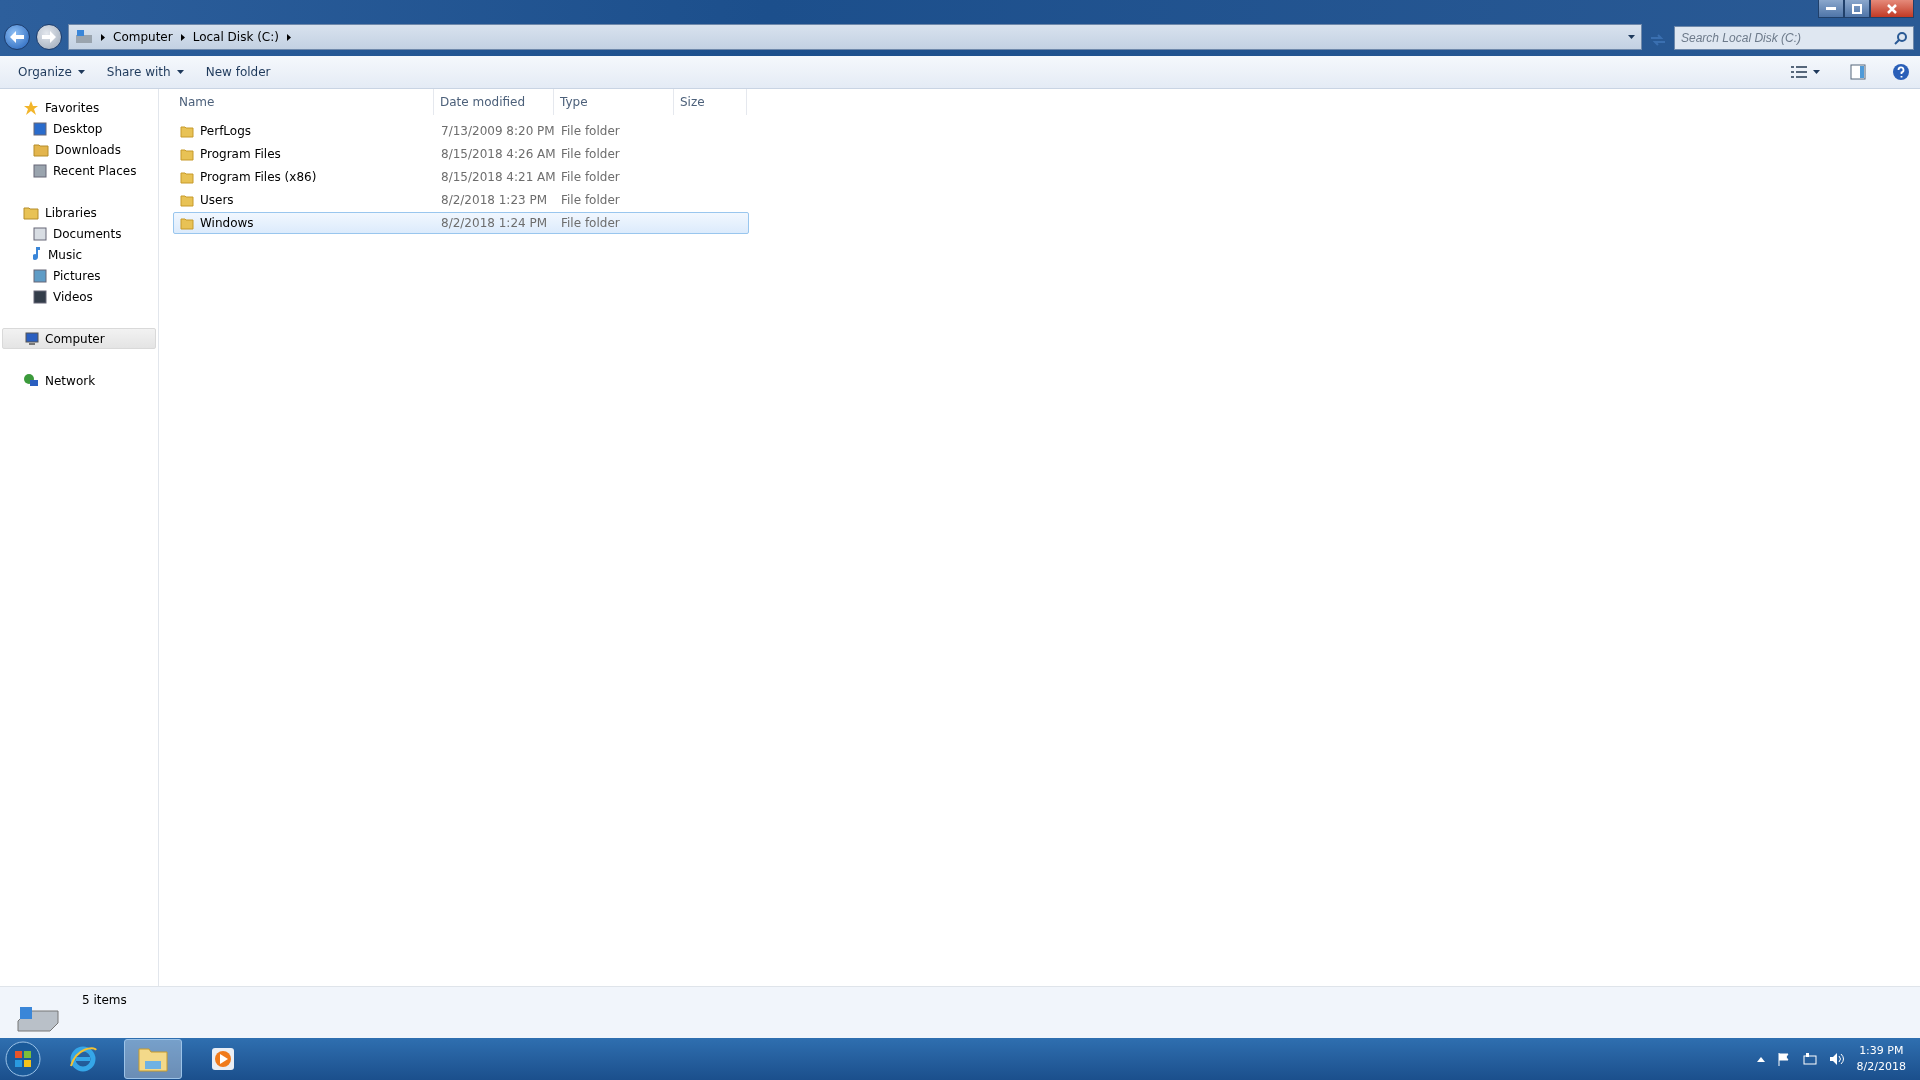 The image size is (1920, 1080). What do you see at coordinates (143, 37) in the screenshot?
I see `breadcrumb-link: Computer` at bounding box center [143, 37].